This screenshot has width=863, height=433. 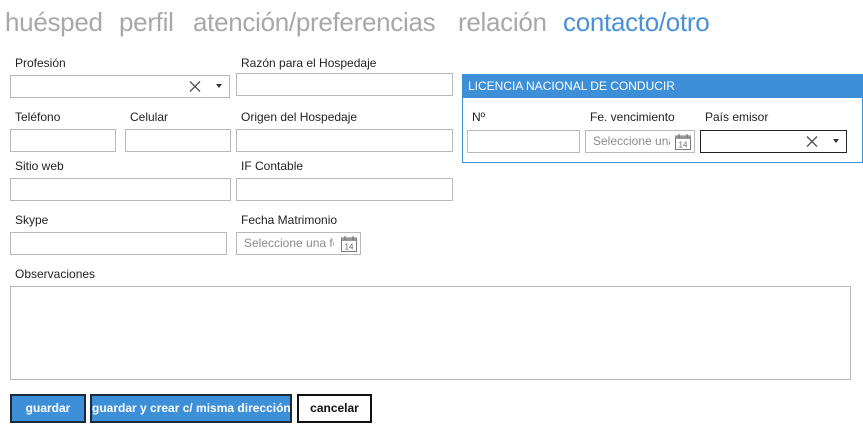 I want to click on telefono-field, so click(x=63, y=140).